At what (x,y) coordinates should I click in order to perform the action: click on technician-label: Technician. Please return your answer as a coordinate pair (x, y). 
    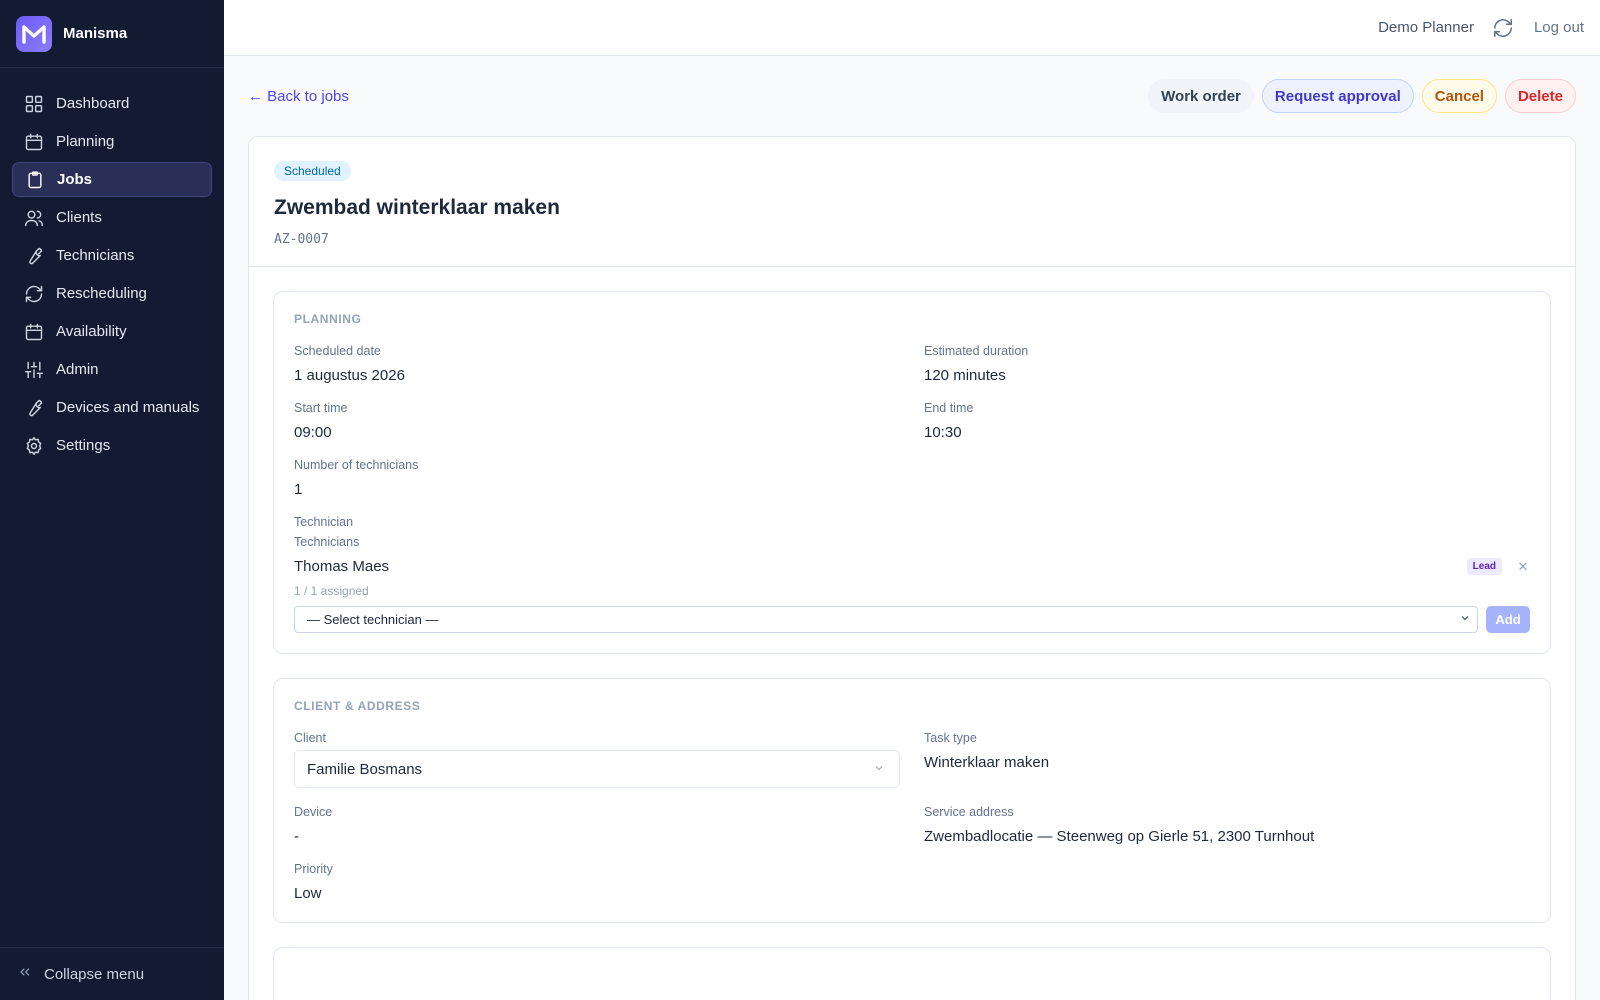
    Looking at the image, I should click on (324, 522).